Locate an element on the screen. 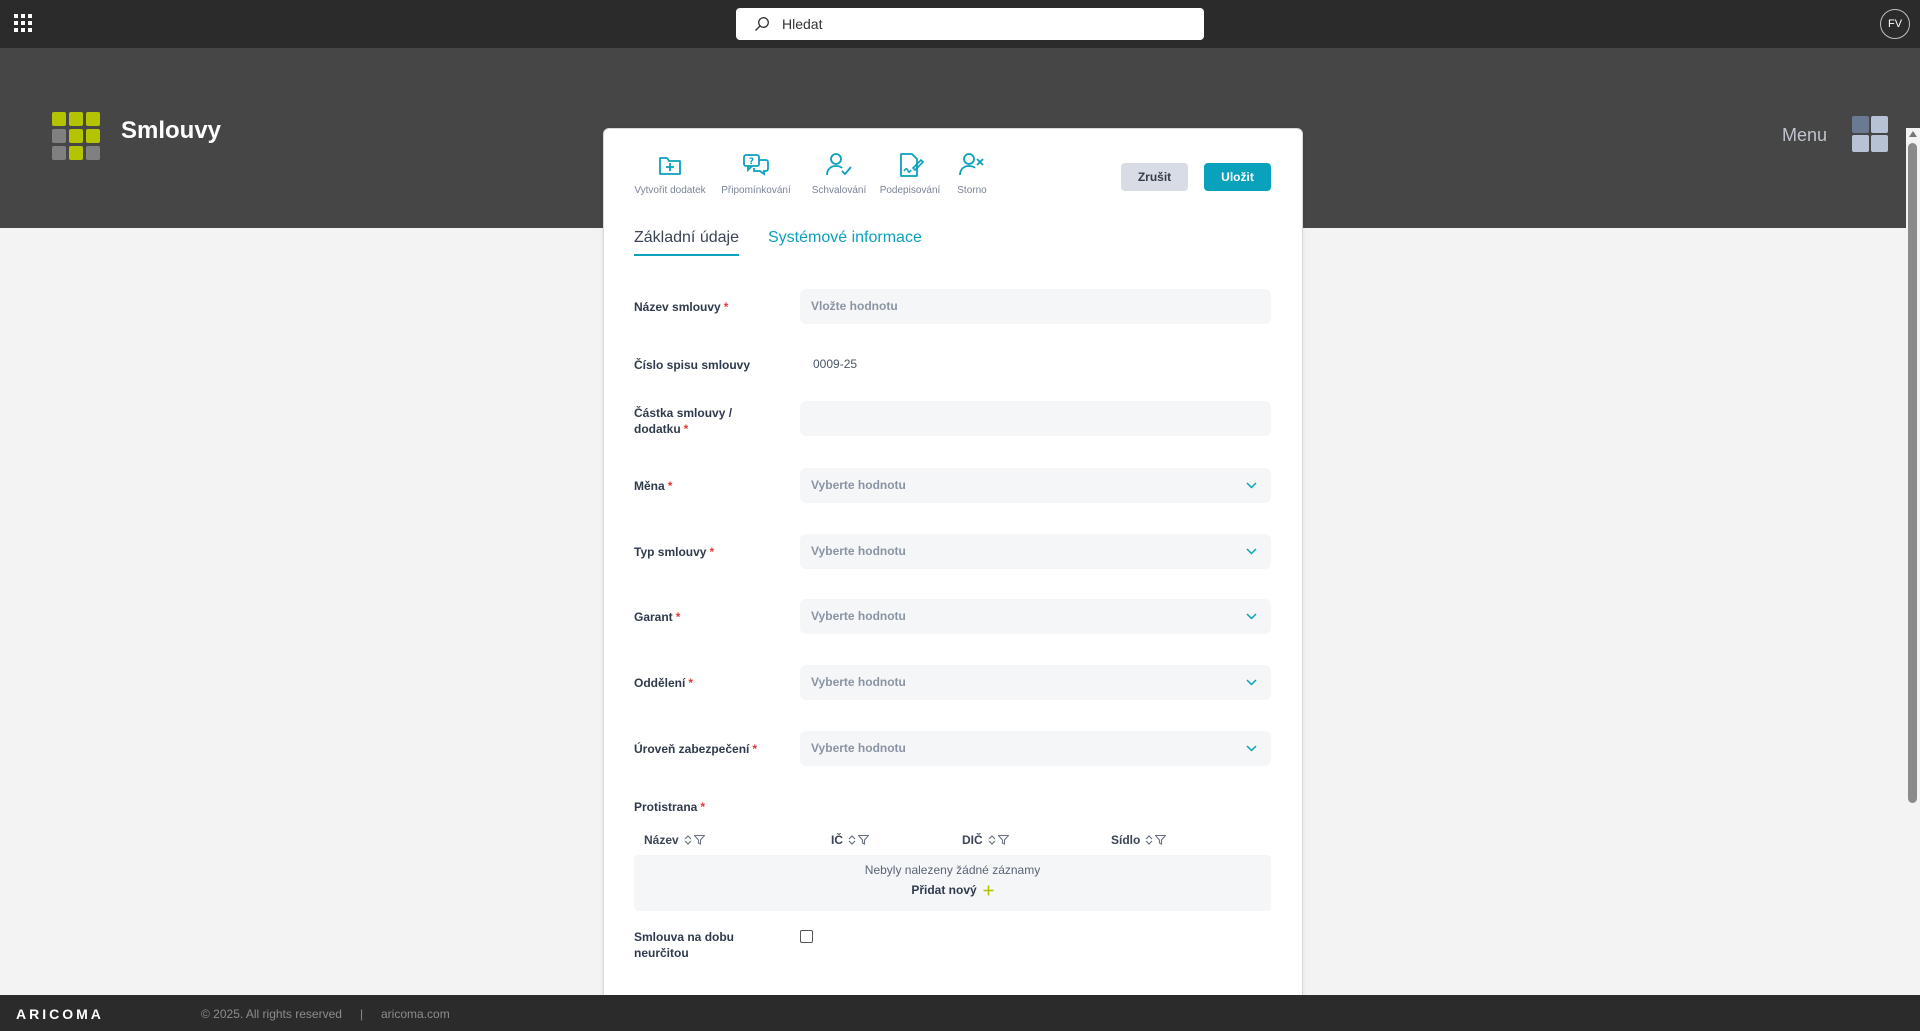 The width and height of the screenshot is (1920, 1031). contract-type-placeholder: Vyberte hodnotu is located at coordinates (858, 551).